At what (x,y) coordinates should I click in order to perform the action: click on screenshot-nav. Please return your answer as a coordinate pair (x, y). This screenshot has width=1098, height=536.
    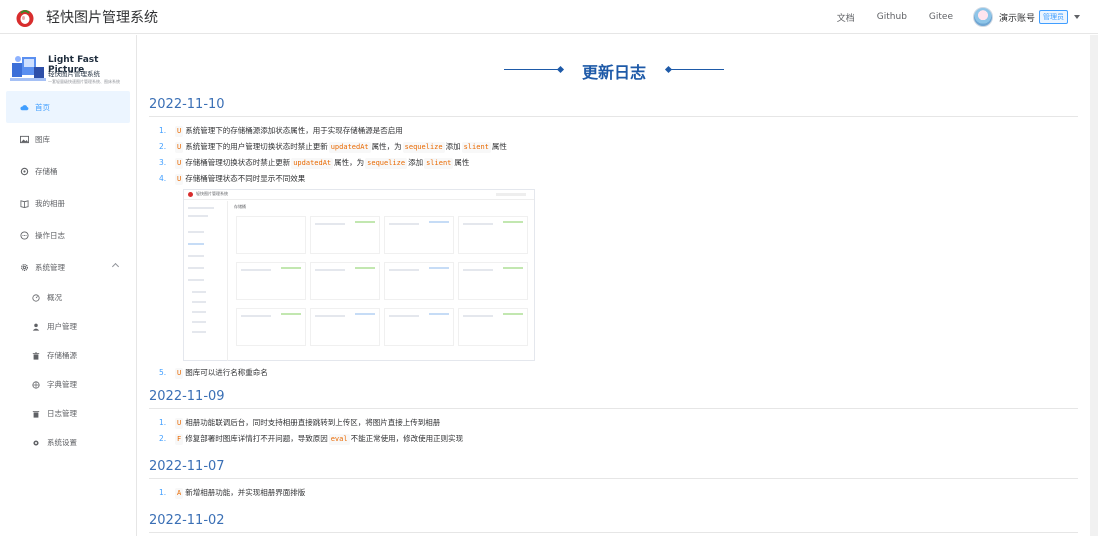
    Looking at the image, I should click on (511, 194).